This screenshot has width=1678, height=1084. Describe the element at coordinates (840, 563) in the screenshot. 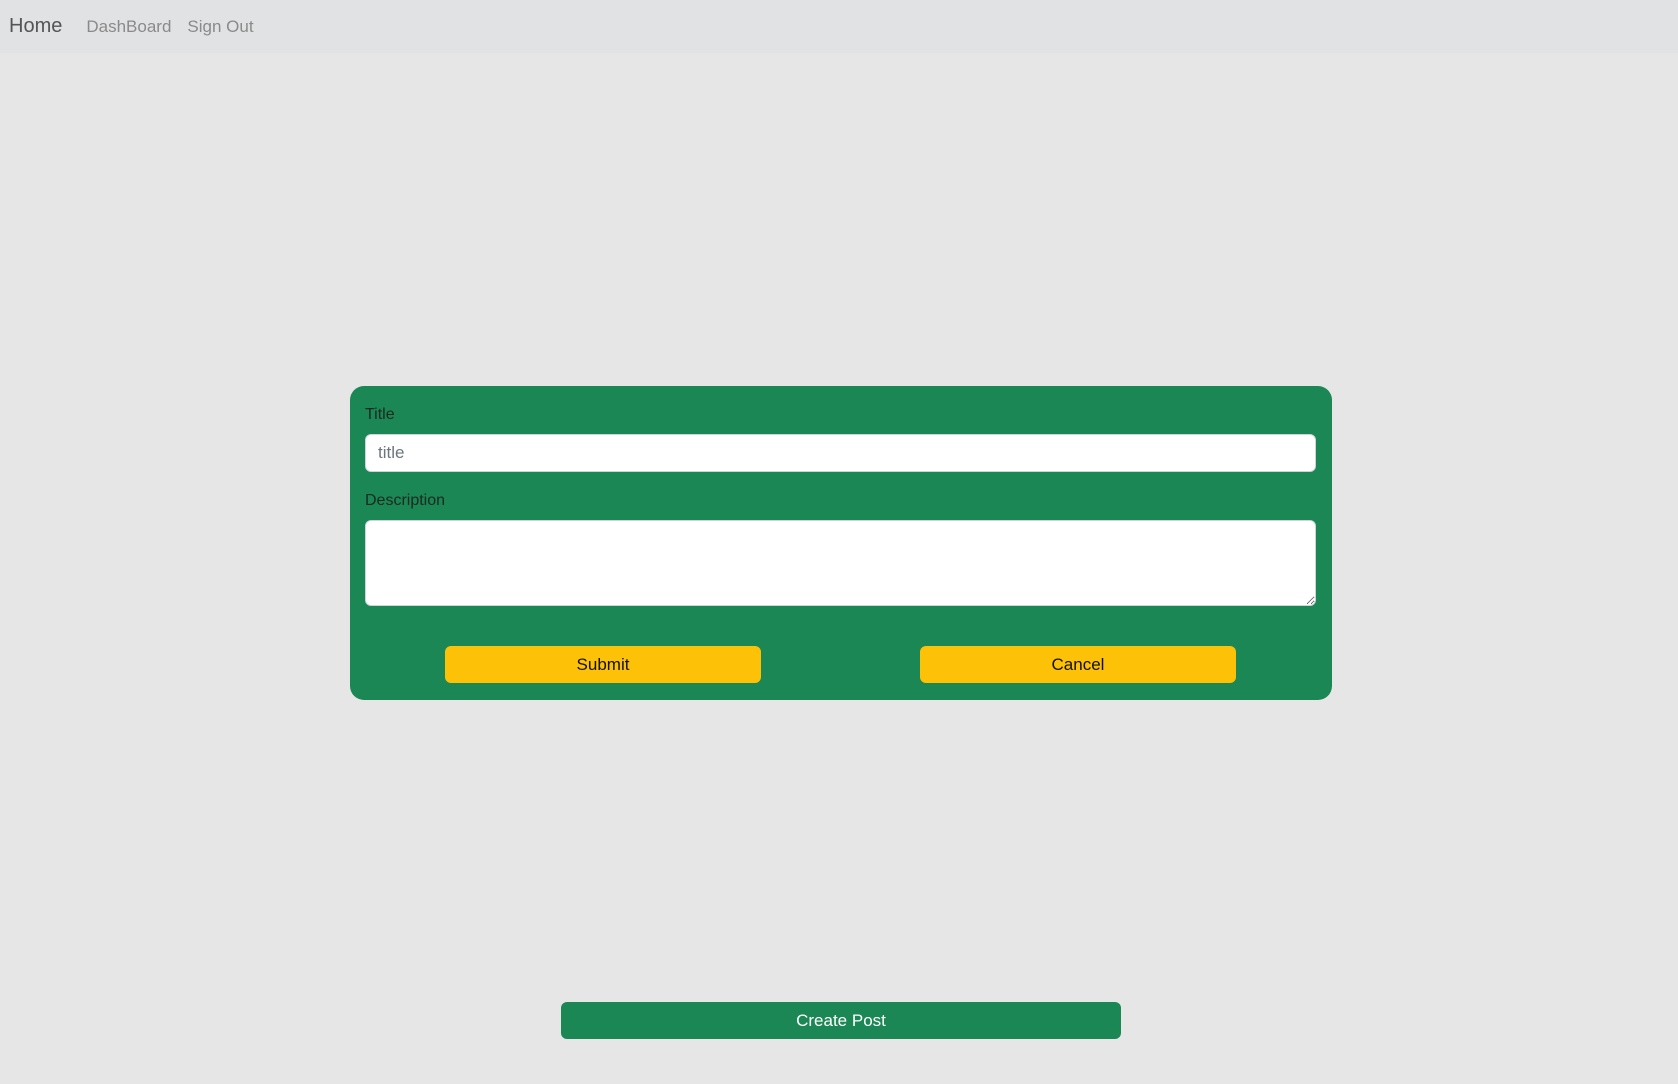

I see `description-textarea` at that location.